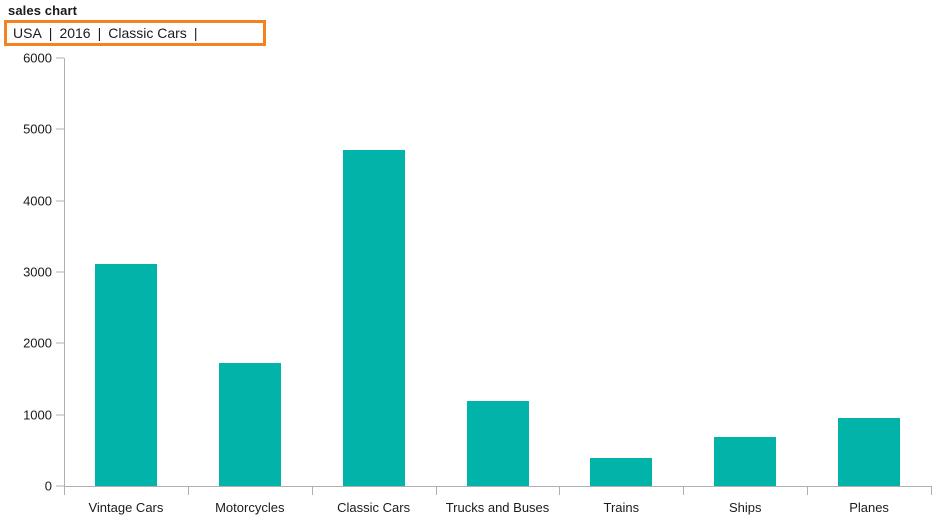  I want to click on y-tick-label: 4000, so click(37, 201).